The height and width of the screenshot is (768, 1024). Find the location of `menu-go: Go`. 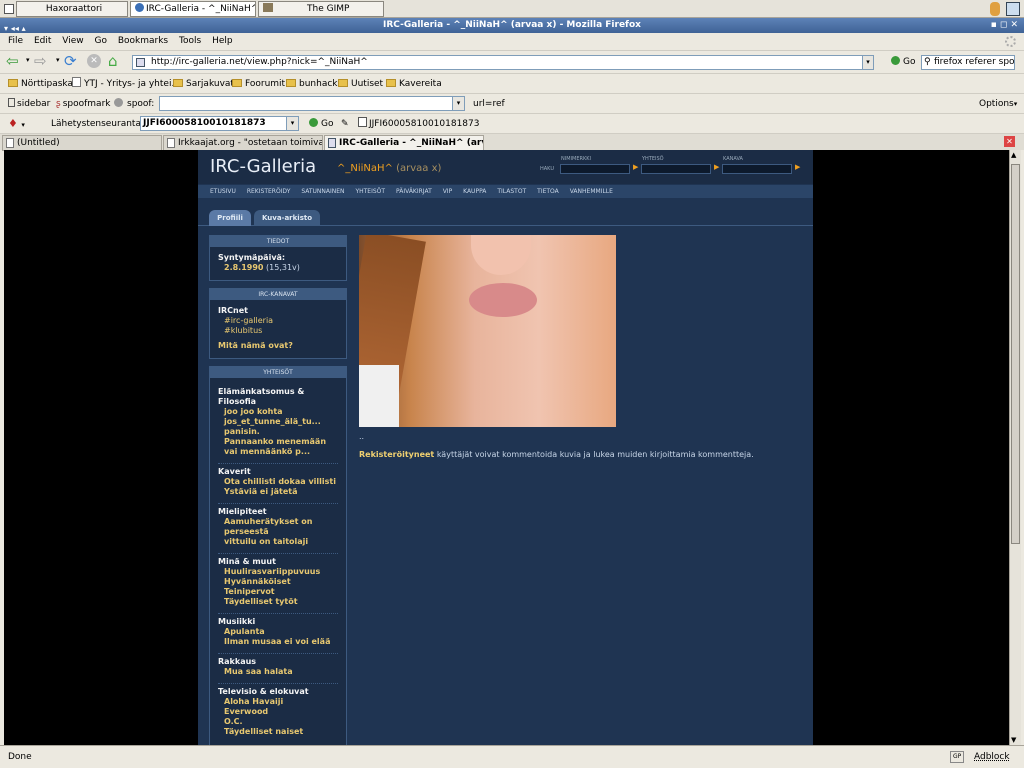

menu-go: Go is located at coordinates (100, 41).